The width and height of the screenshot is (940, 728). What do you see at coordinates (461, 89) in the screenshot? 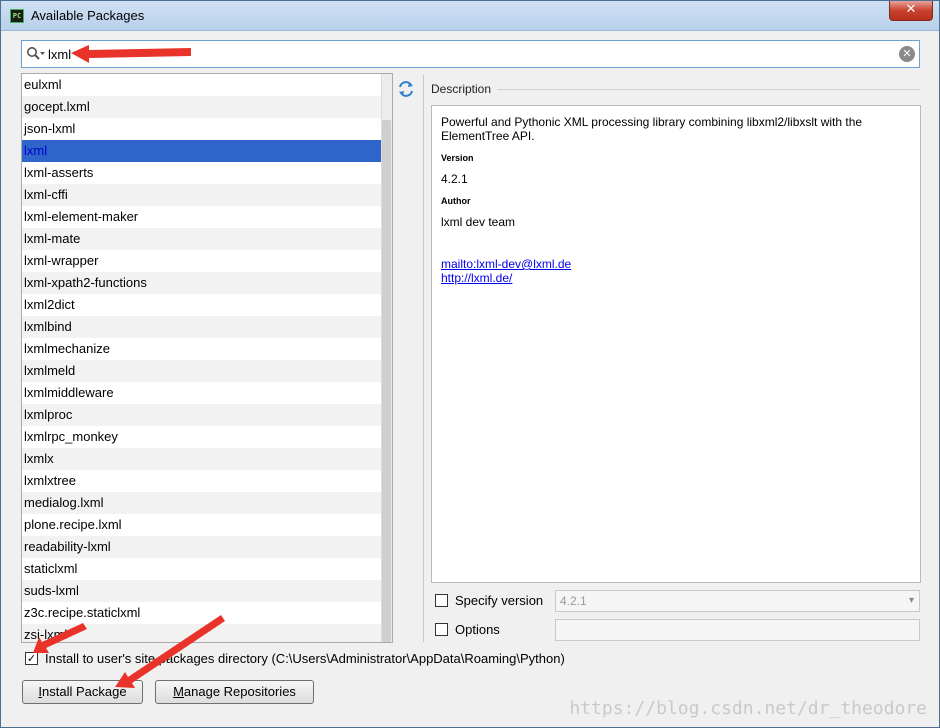
I see `description-label: Description` at bounding box center [461, 89].